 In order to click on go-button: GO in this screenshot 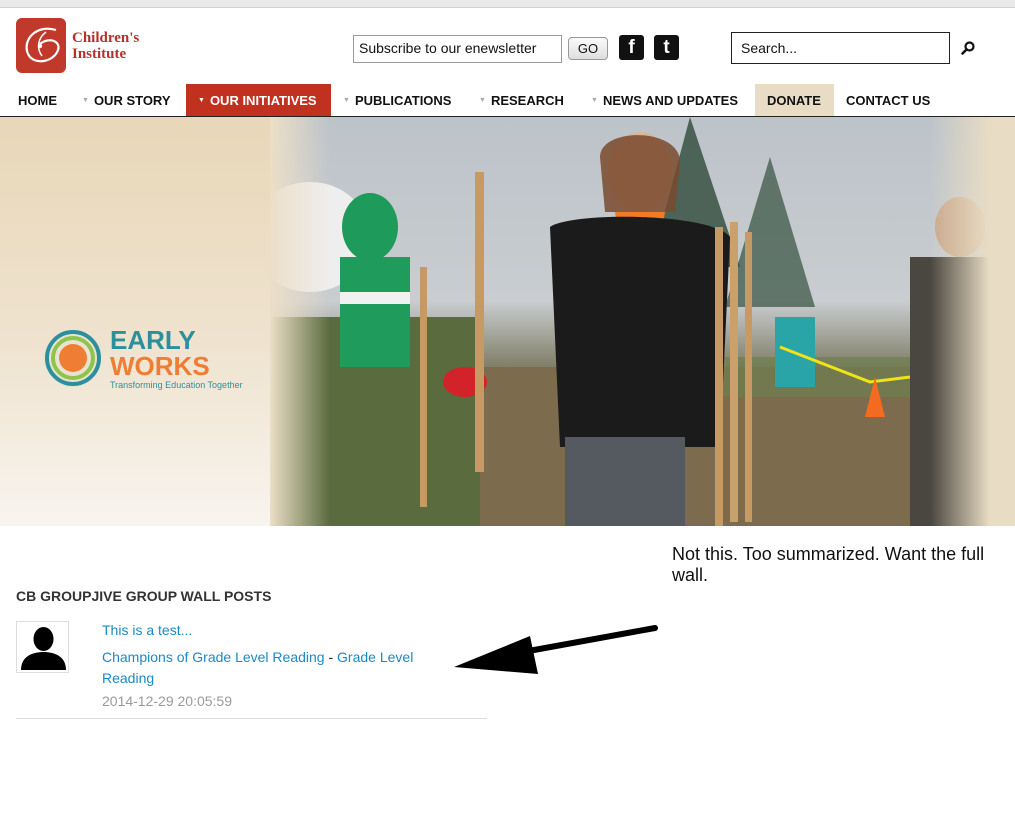, I will do `click(588, 48)`.